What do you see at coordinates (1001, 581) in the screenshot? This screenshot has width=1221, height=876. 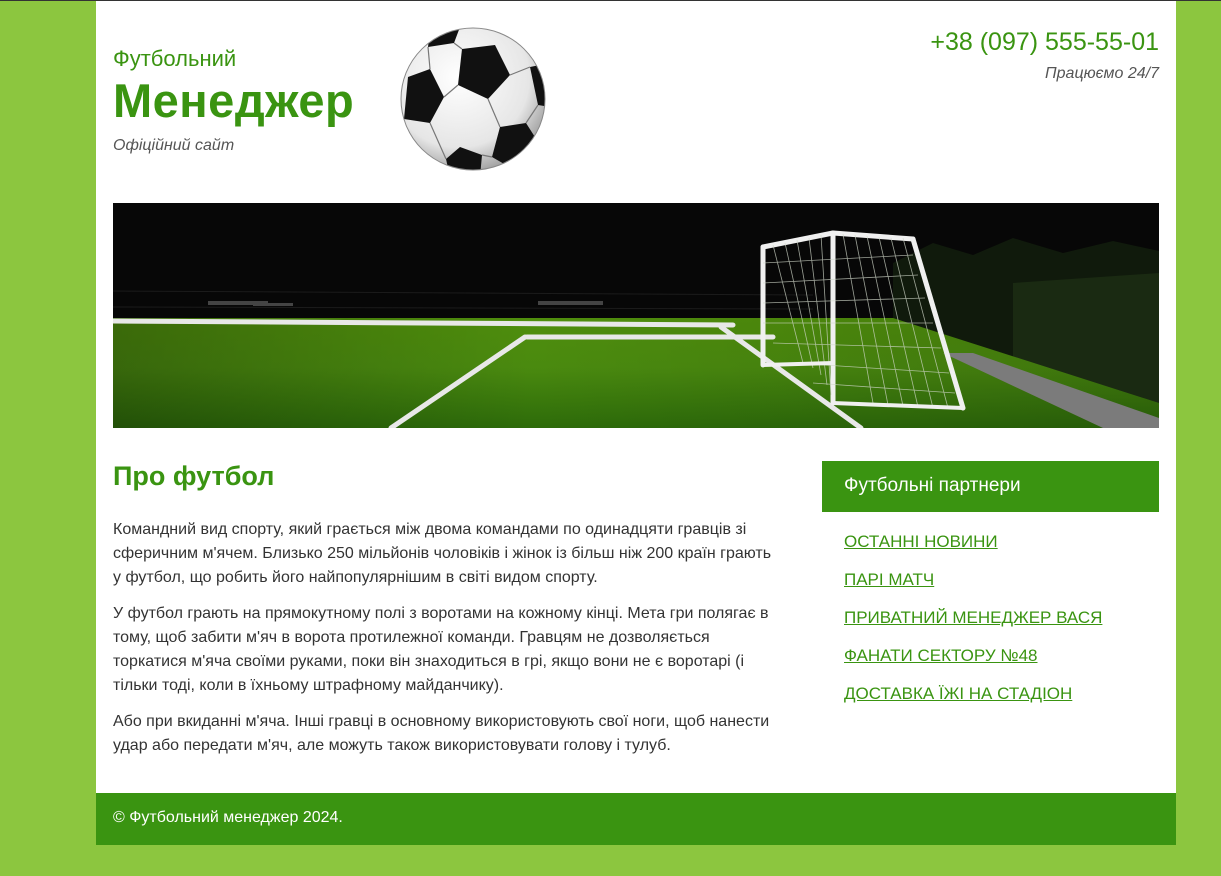 I see `list-item: ПАРІ МАТЧ` at bounding box center [1001, 581].